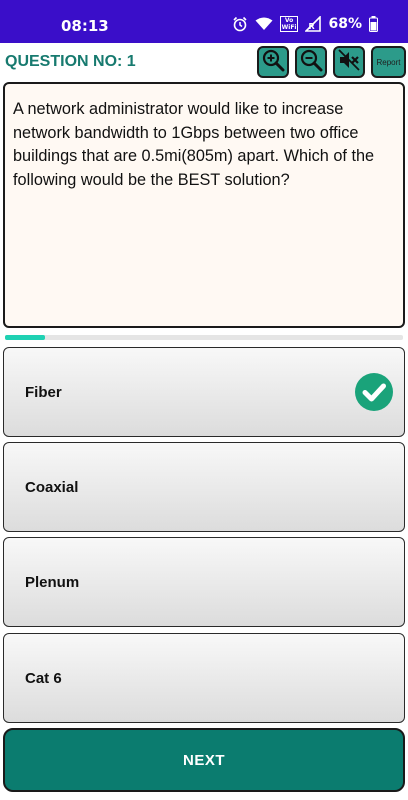 The height and width of the screenshot is (800, 408). I want to click on status-time: 08:13, so click(85, 26).